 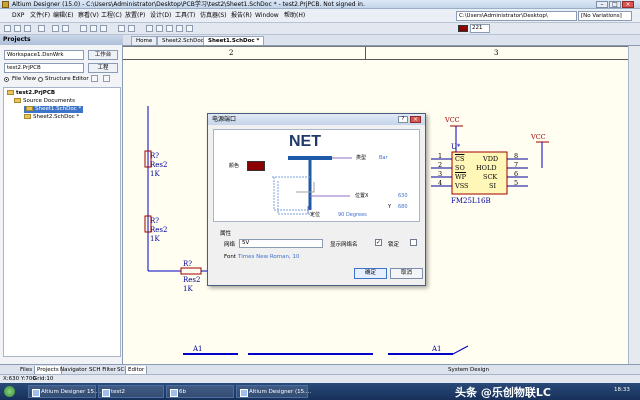 What do you see at coordinates (628, 4) in the screenshot?
I see `close-window-button: ×` at bounding box center [628, 4].